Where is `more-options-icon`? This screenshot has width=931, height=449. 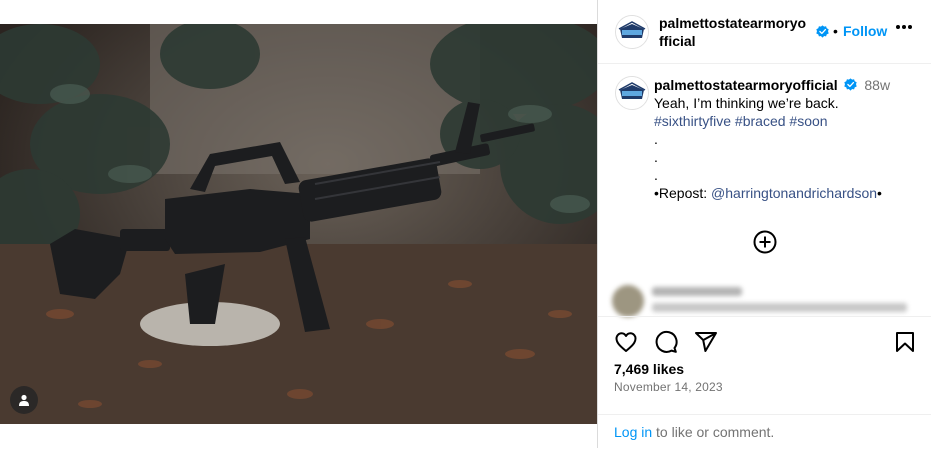 more-options-icon is located at coordinates (904, 27).